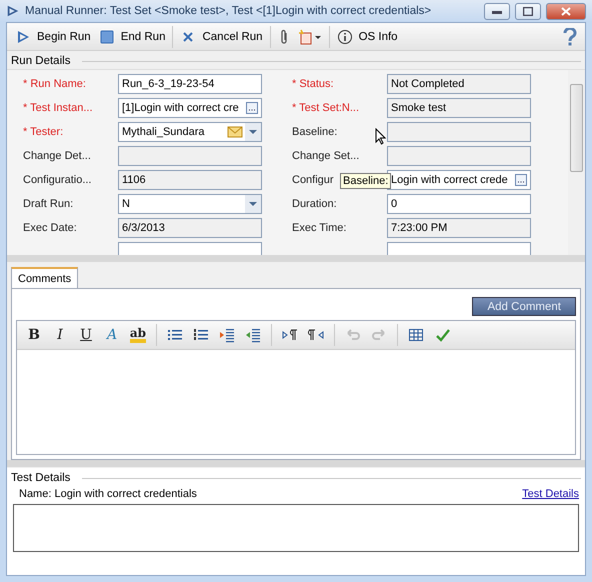 The width and height of the screenshot is (592, 582). What do you see at coordinates (138, 335) in the screenshot?
I see `format-button: ab` at bounding box center [138, 335].